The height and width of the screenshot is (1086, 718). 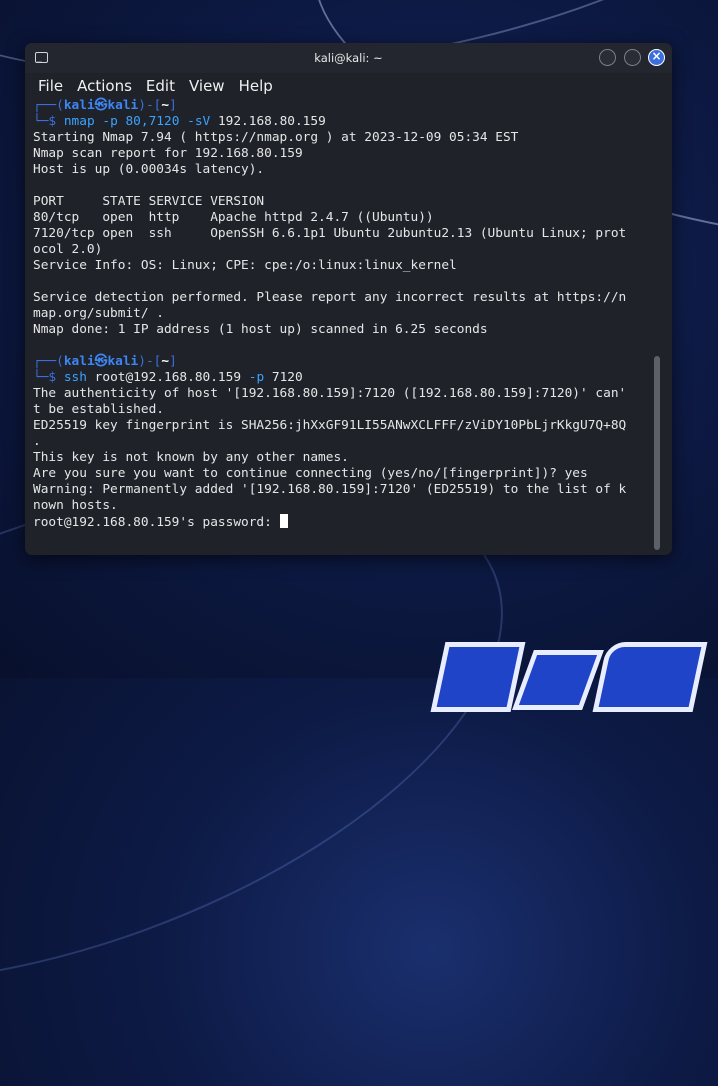 I want to click on maximize-button, so click(x=632, y=57).